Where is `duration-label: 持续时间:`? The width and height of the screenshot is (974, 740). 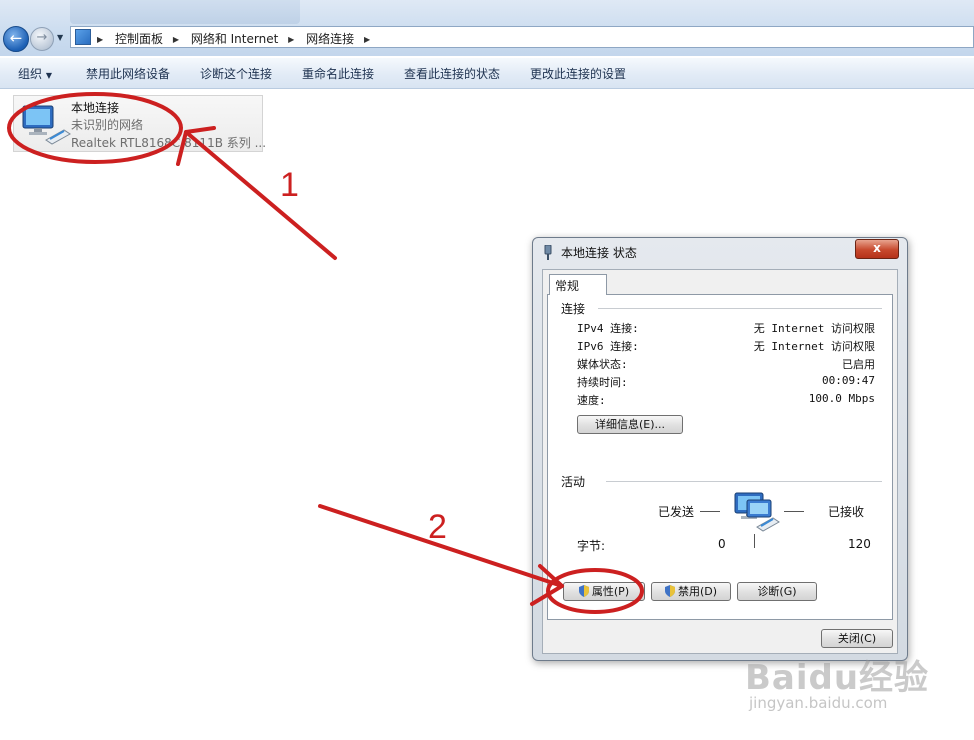
duration-label: 持续时间: is located at coordinates (602, 382).